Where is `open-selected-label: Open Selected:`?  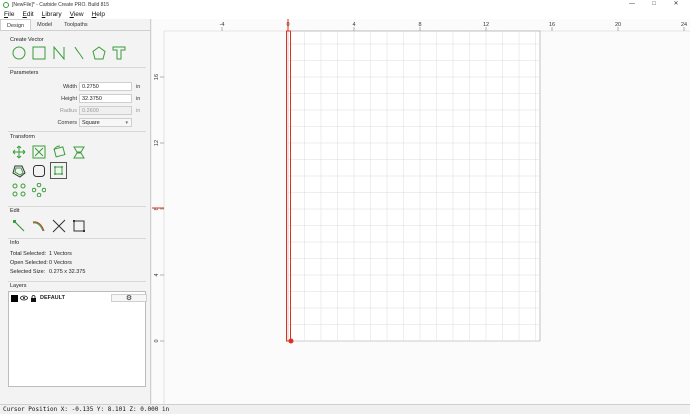
open-selected-label: Open Selected: is located at coordinates (29, 263).